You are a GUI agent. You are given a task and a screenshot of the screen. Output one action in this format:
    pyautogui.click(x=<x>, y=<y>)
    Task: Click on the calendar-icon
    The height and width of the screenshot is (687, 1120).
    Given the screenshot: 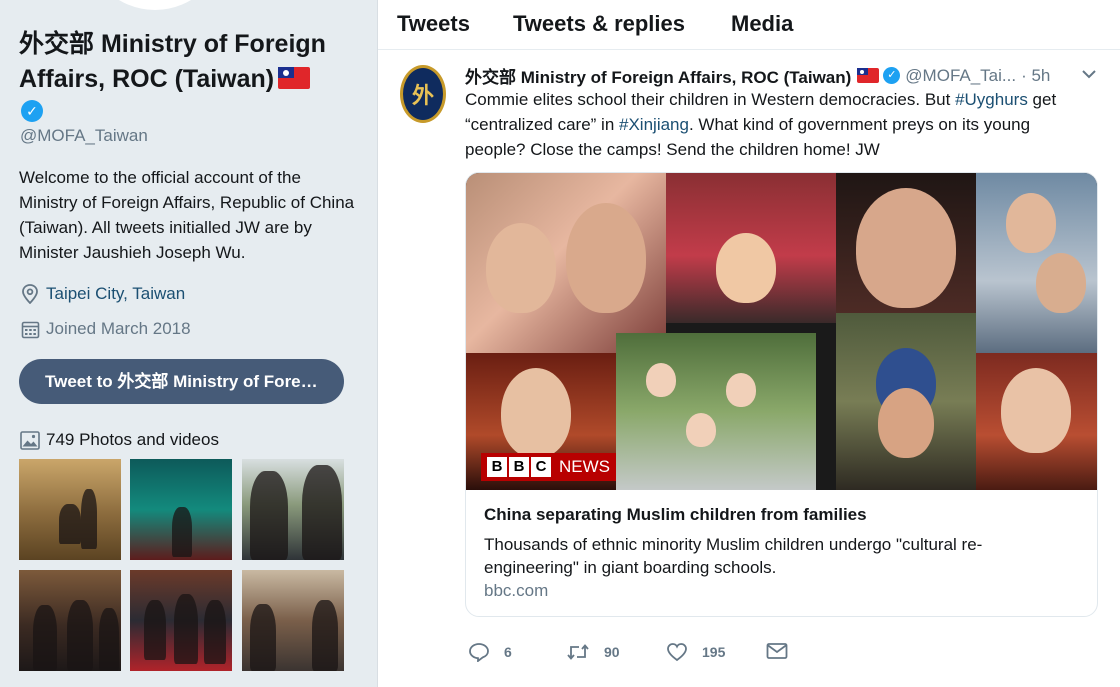 What is the action you would take?
    pyautogui.click(x=30, y=329)
    